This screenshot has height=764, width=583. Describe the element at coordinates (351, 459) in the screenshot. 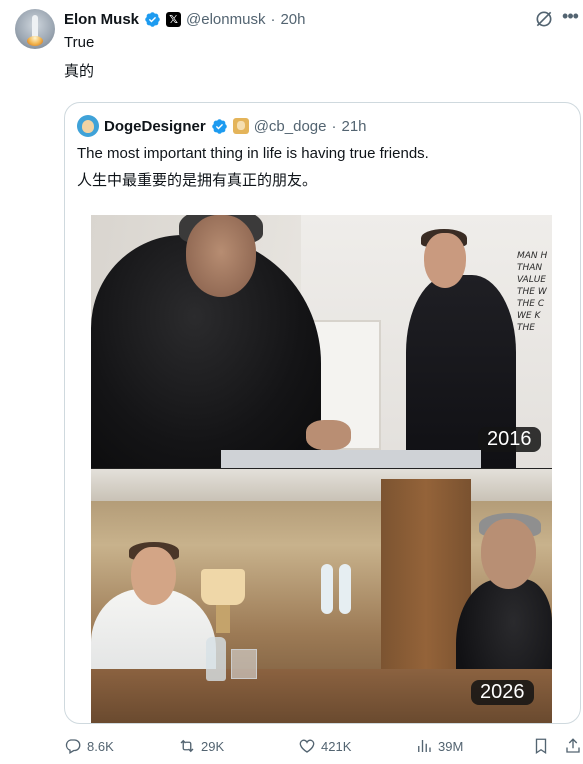

I see `computer-box` at that location.